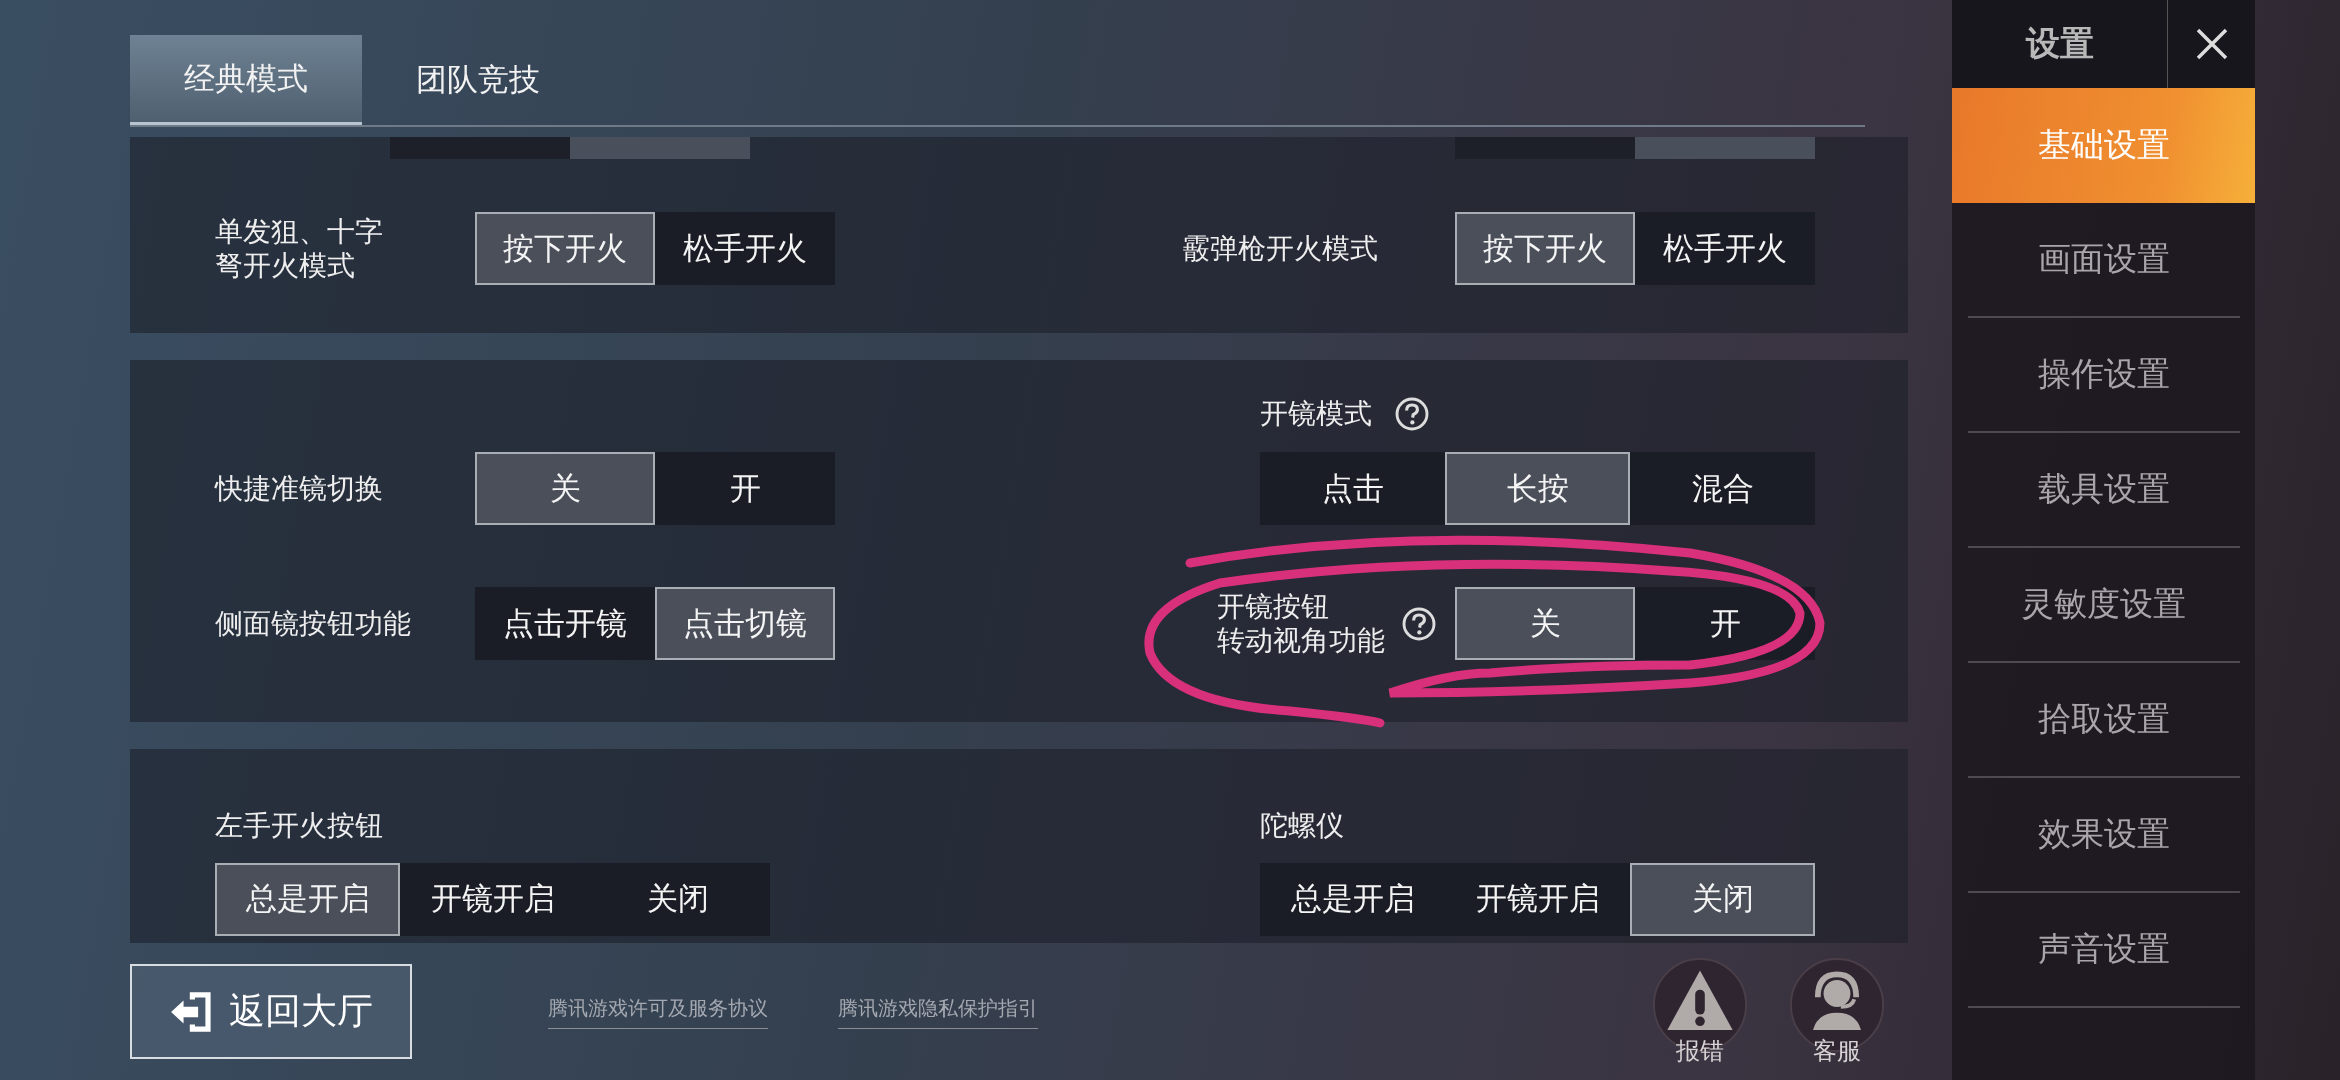 Image resolution: width=2340 pixels, height=1080 pixels. I want to click on settings-category: 载具设置, so click(2103, 490).